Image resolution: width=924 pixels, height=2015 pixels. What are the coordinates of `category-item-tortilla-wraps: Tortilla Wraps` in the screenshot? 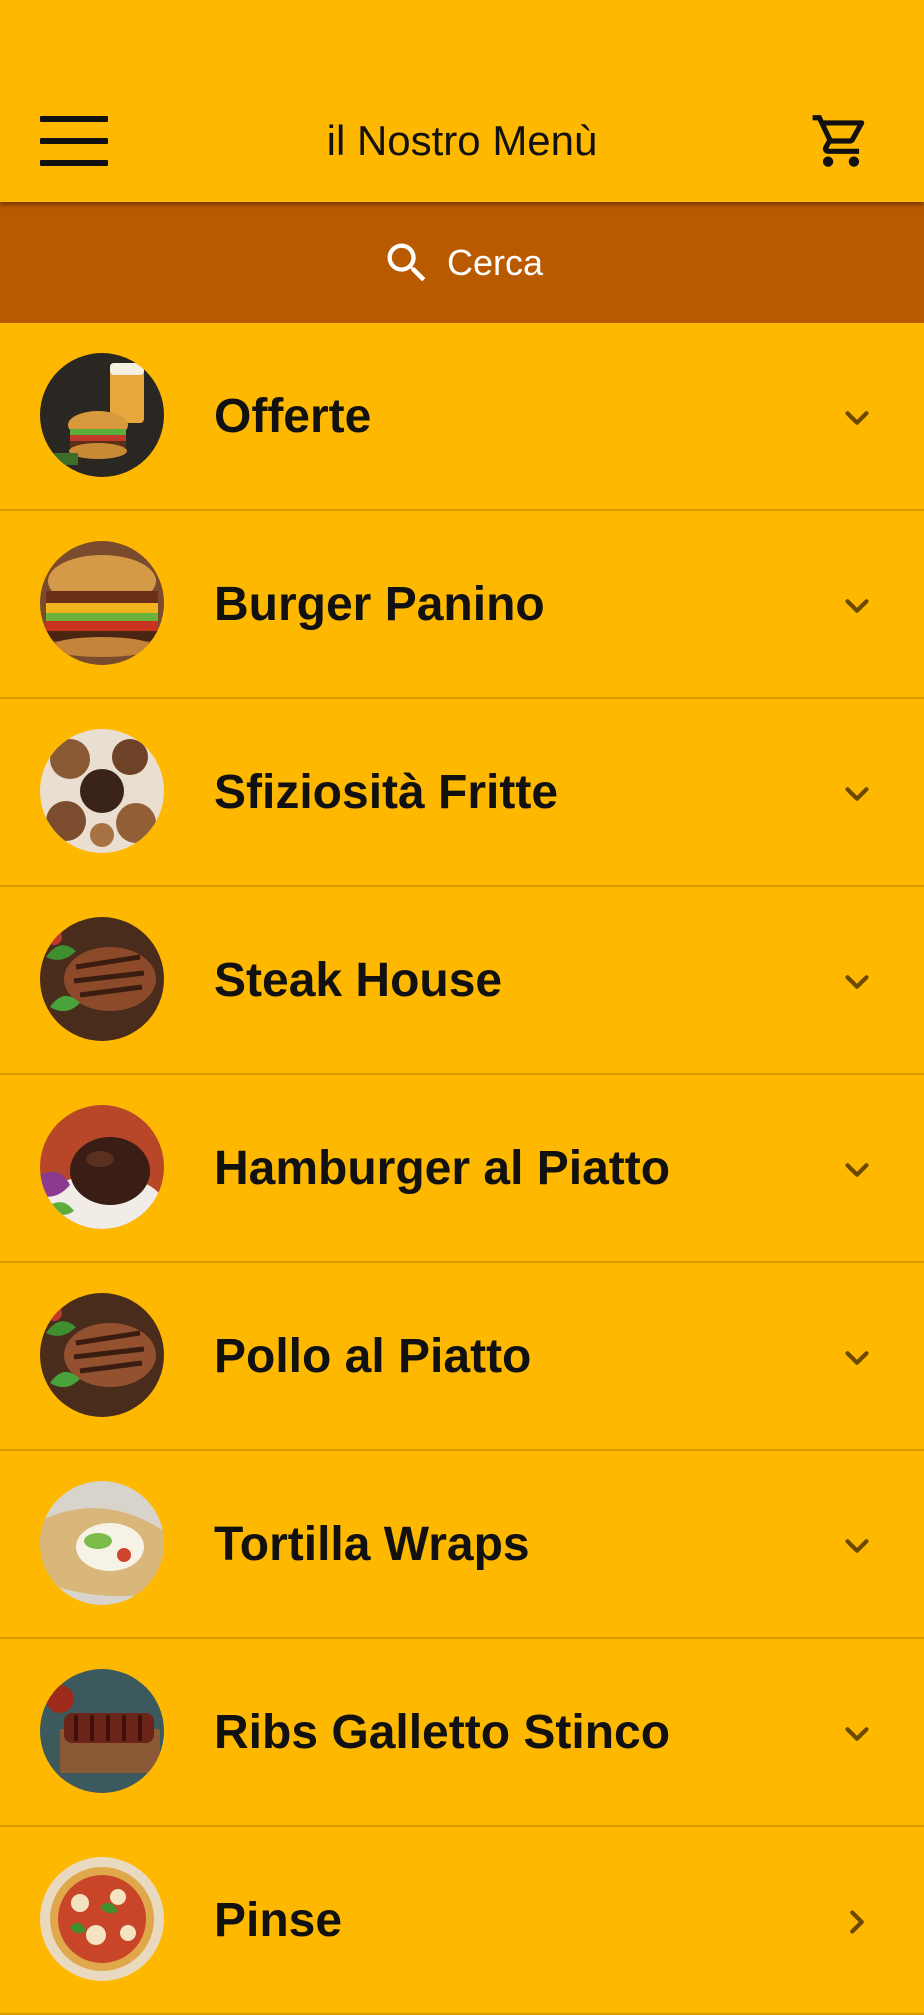 It's located at (462, 1545).